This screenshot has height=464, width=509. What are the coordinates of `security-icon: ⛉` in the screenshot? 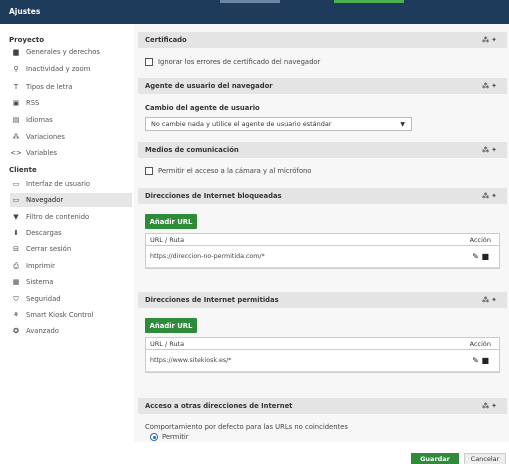 It's located at (16, 298).